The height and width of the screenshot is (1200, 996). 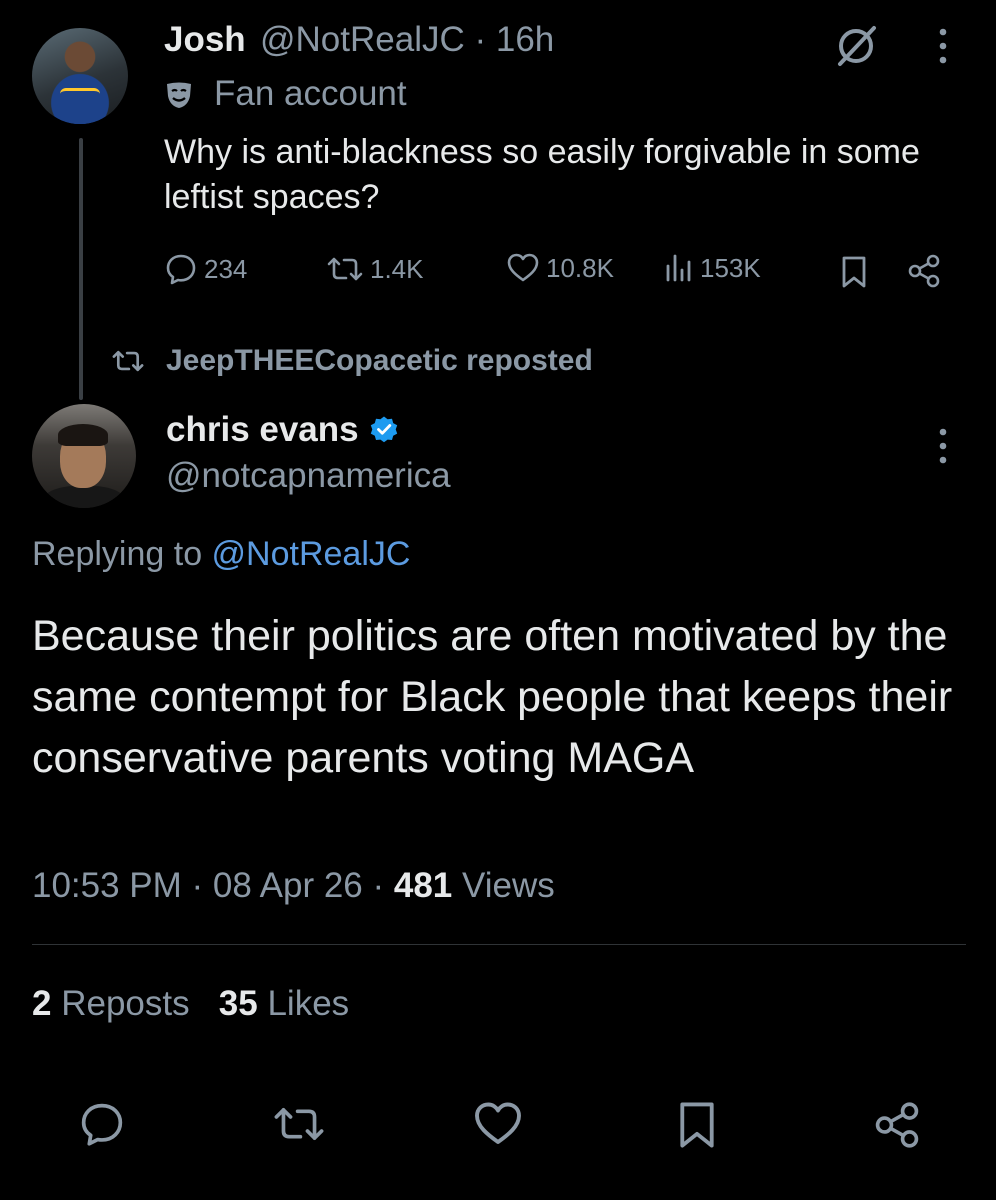 I want to click on engagement-counts: 2 Reposts 35 Likes, so click(x=190, y=1004).